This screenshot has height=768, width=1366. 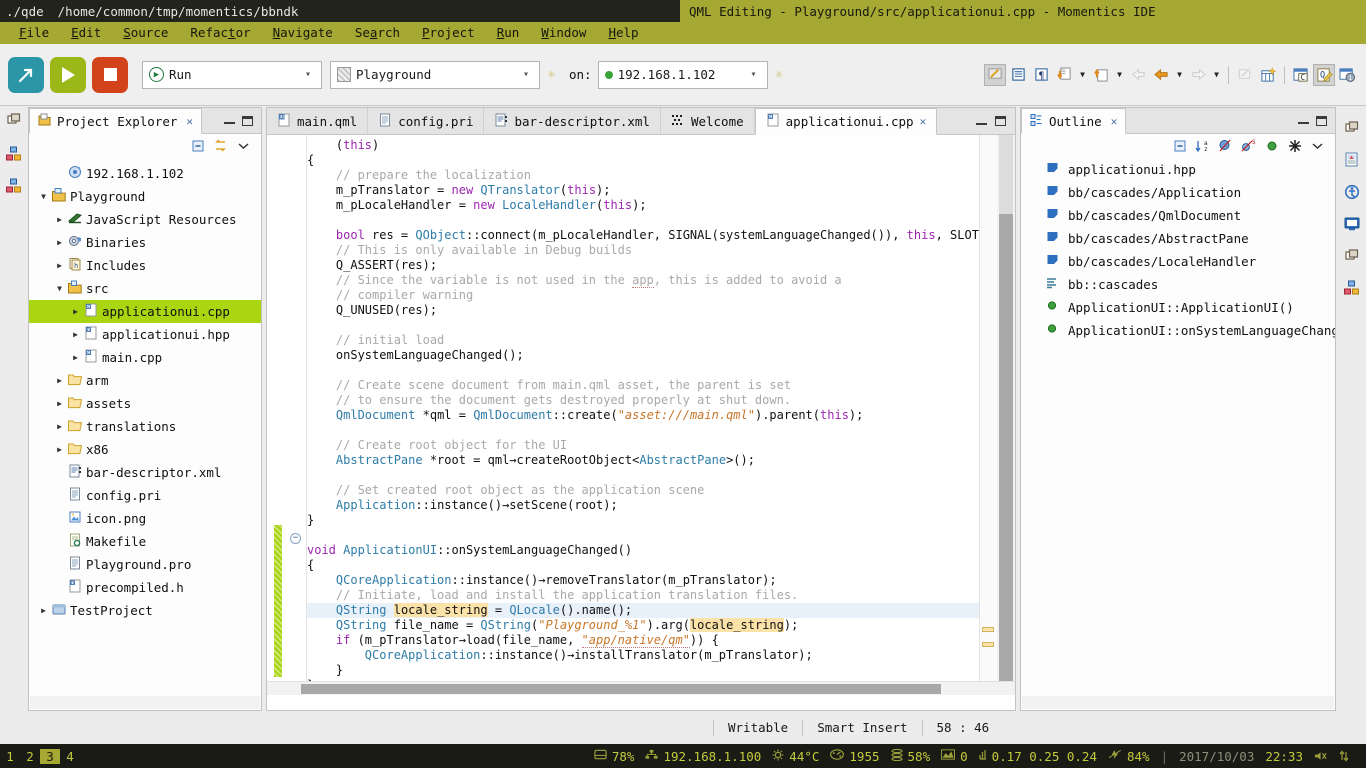 What do you see at coordinates (1178, 192) in the screenshot?
I see `outline-item: bb/cascades/Application` at bounding box center [1178, 192].